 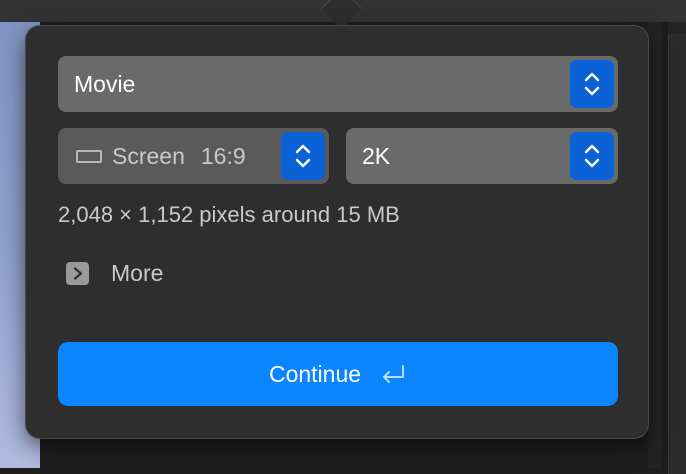 What do you see at coordinates (677, 254) in the screenshot?
I see `background-right-panel` at bounding box center [677, 254].